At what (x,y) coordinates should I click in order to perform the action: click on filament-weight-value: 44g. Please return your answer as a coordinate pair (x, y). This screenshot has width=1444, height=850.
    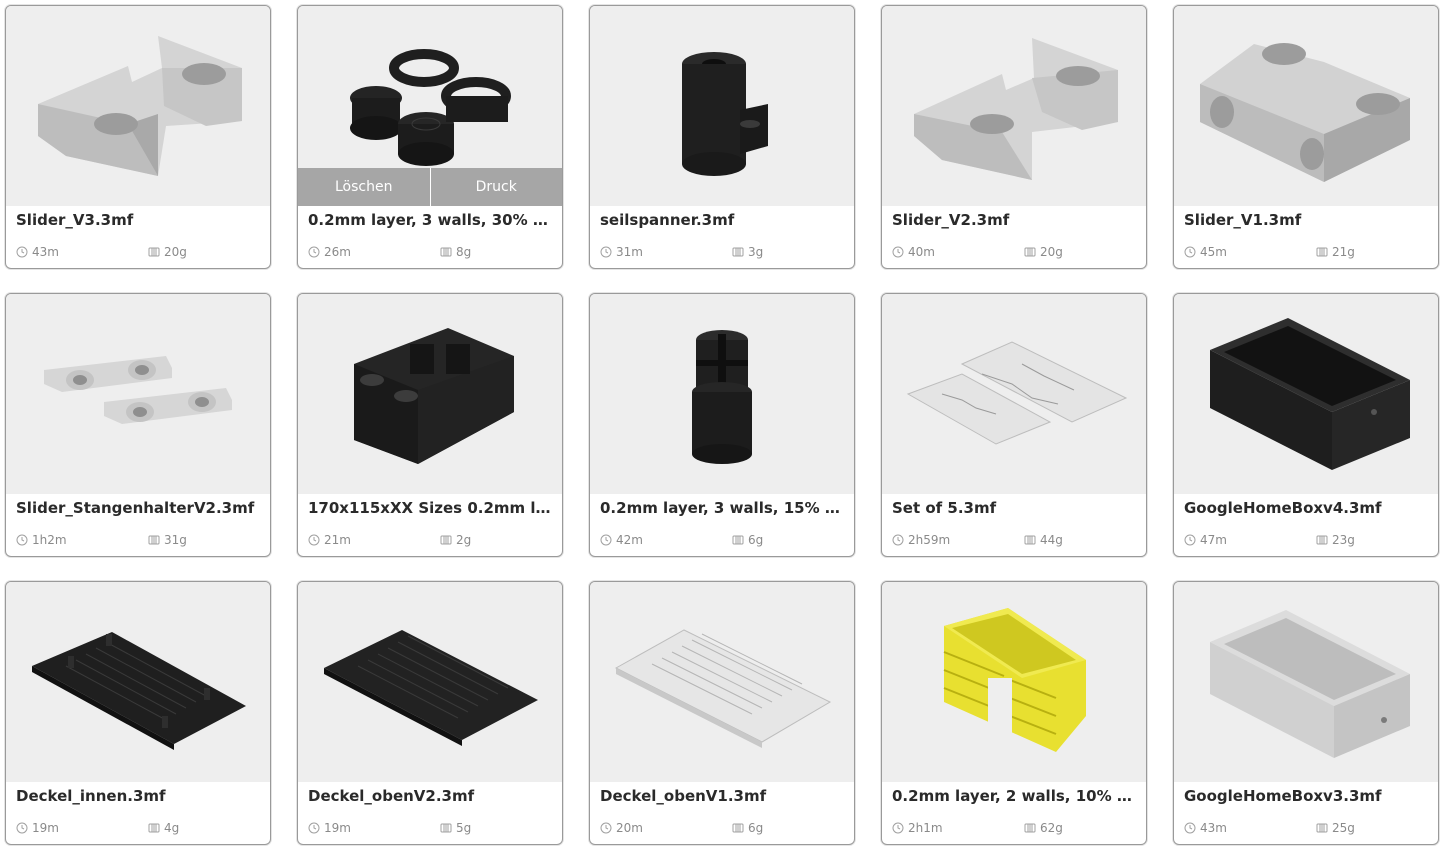
    Looking at the image, I should click on (1051, 540).